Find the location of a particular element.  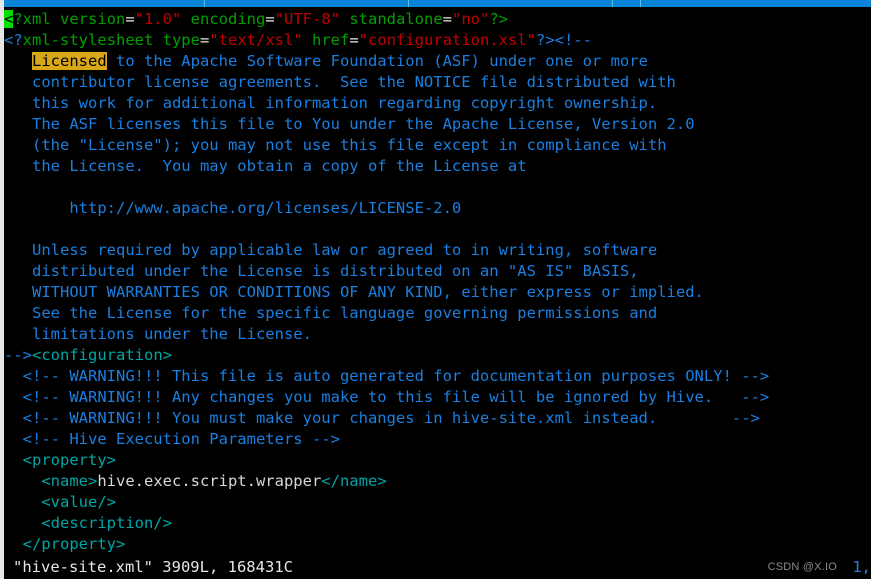

editor-line: <property> is located at coordinates (437, 460).